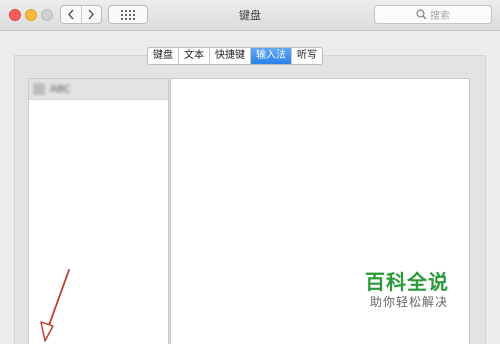  Describe the element at coordinates (229, 56) in the screenshot. I see `tab-shortcuts: 快捷键` at that location.